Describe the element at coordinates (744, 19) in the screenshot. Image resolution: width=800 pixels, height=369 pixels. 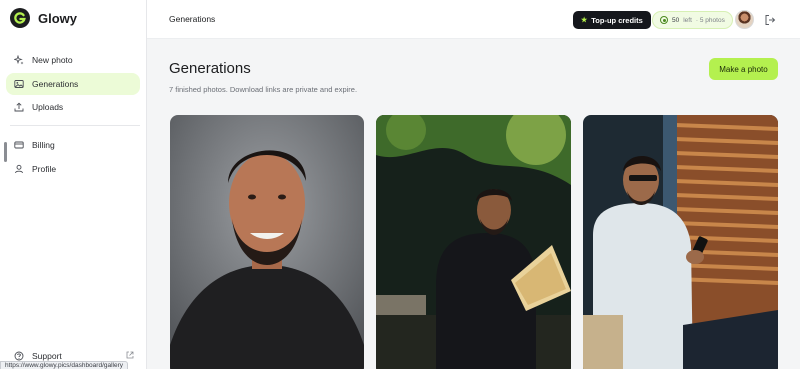
I see `avatar` at that location.